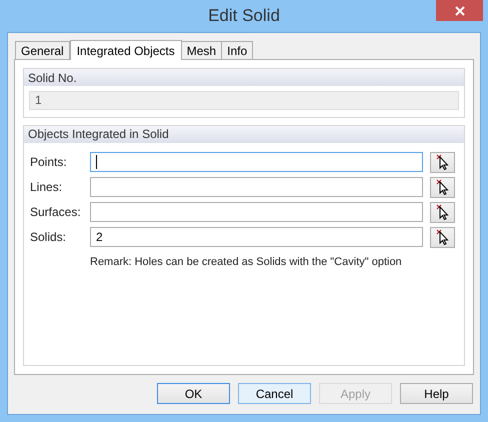 Image resolution: width=488 pixels, height=422 pixels. Describe the element at coordinates (99, 237) in the screenshot. I see `field-value: 2` at that location.